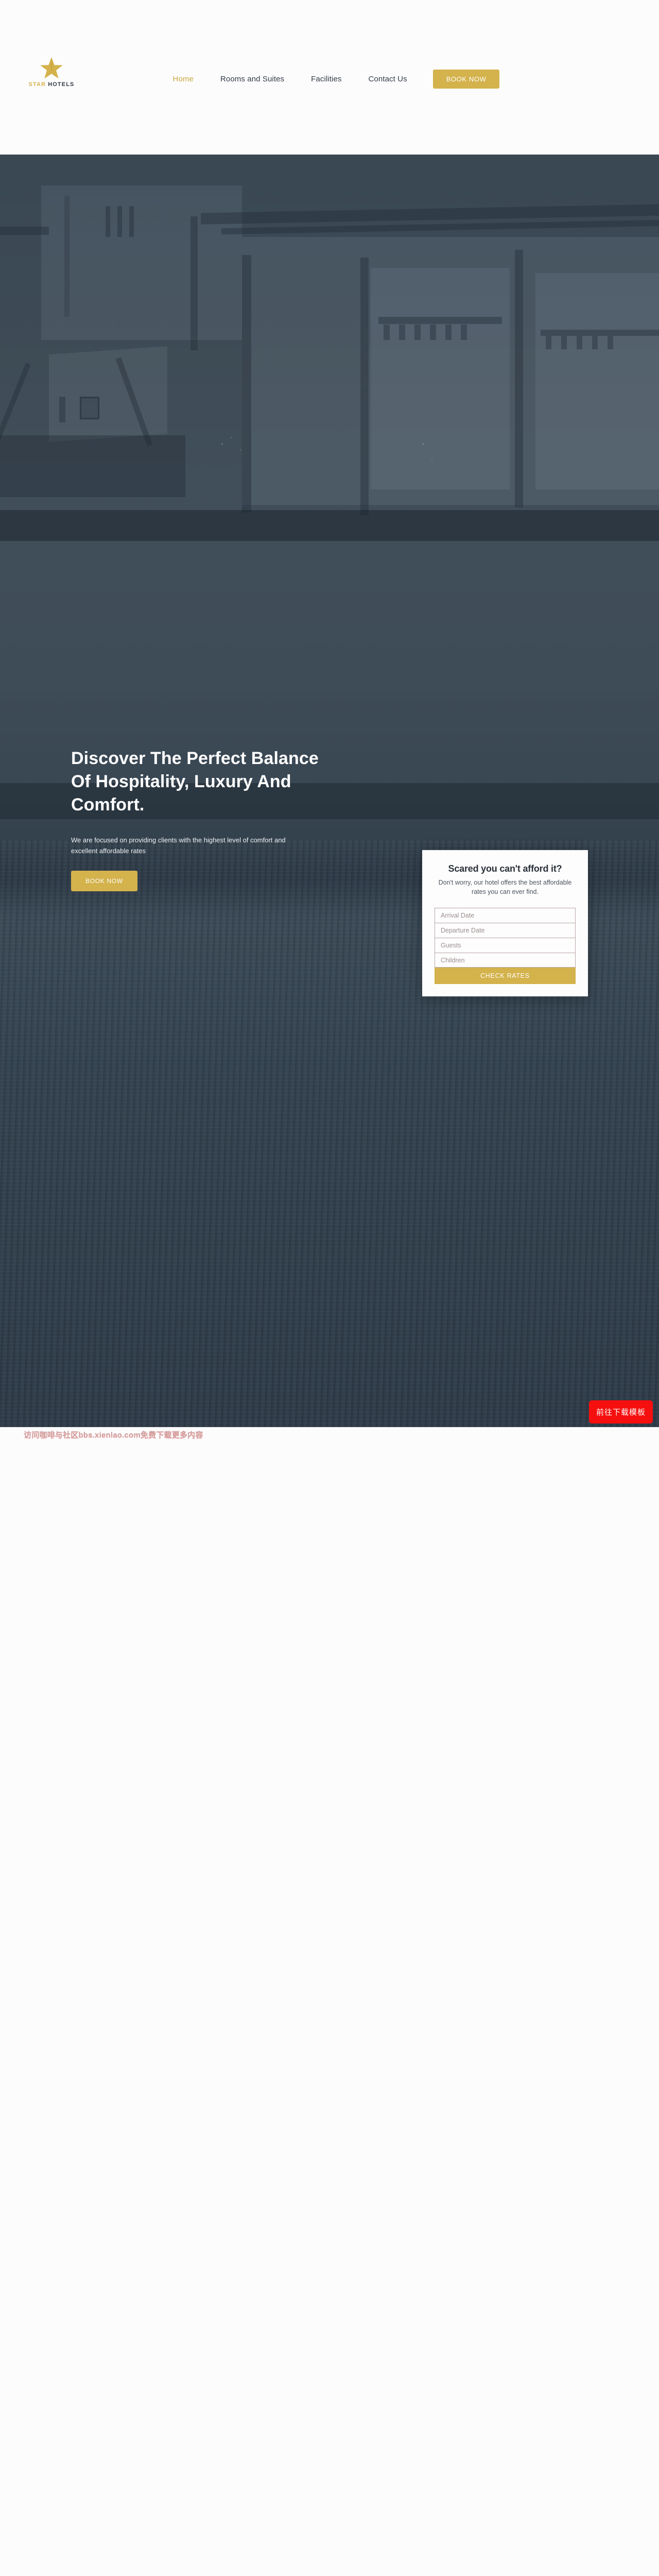  What do you see at coordinates (104, 880) in the screenshot?
I see `hero-book-now-button: BOOK NOW` at bounding box center [104, 880].